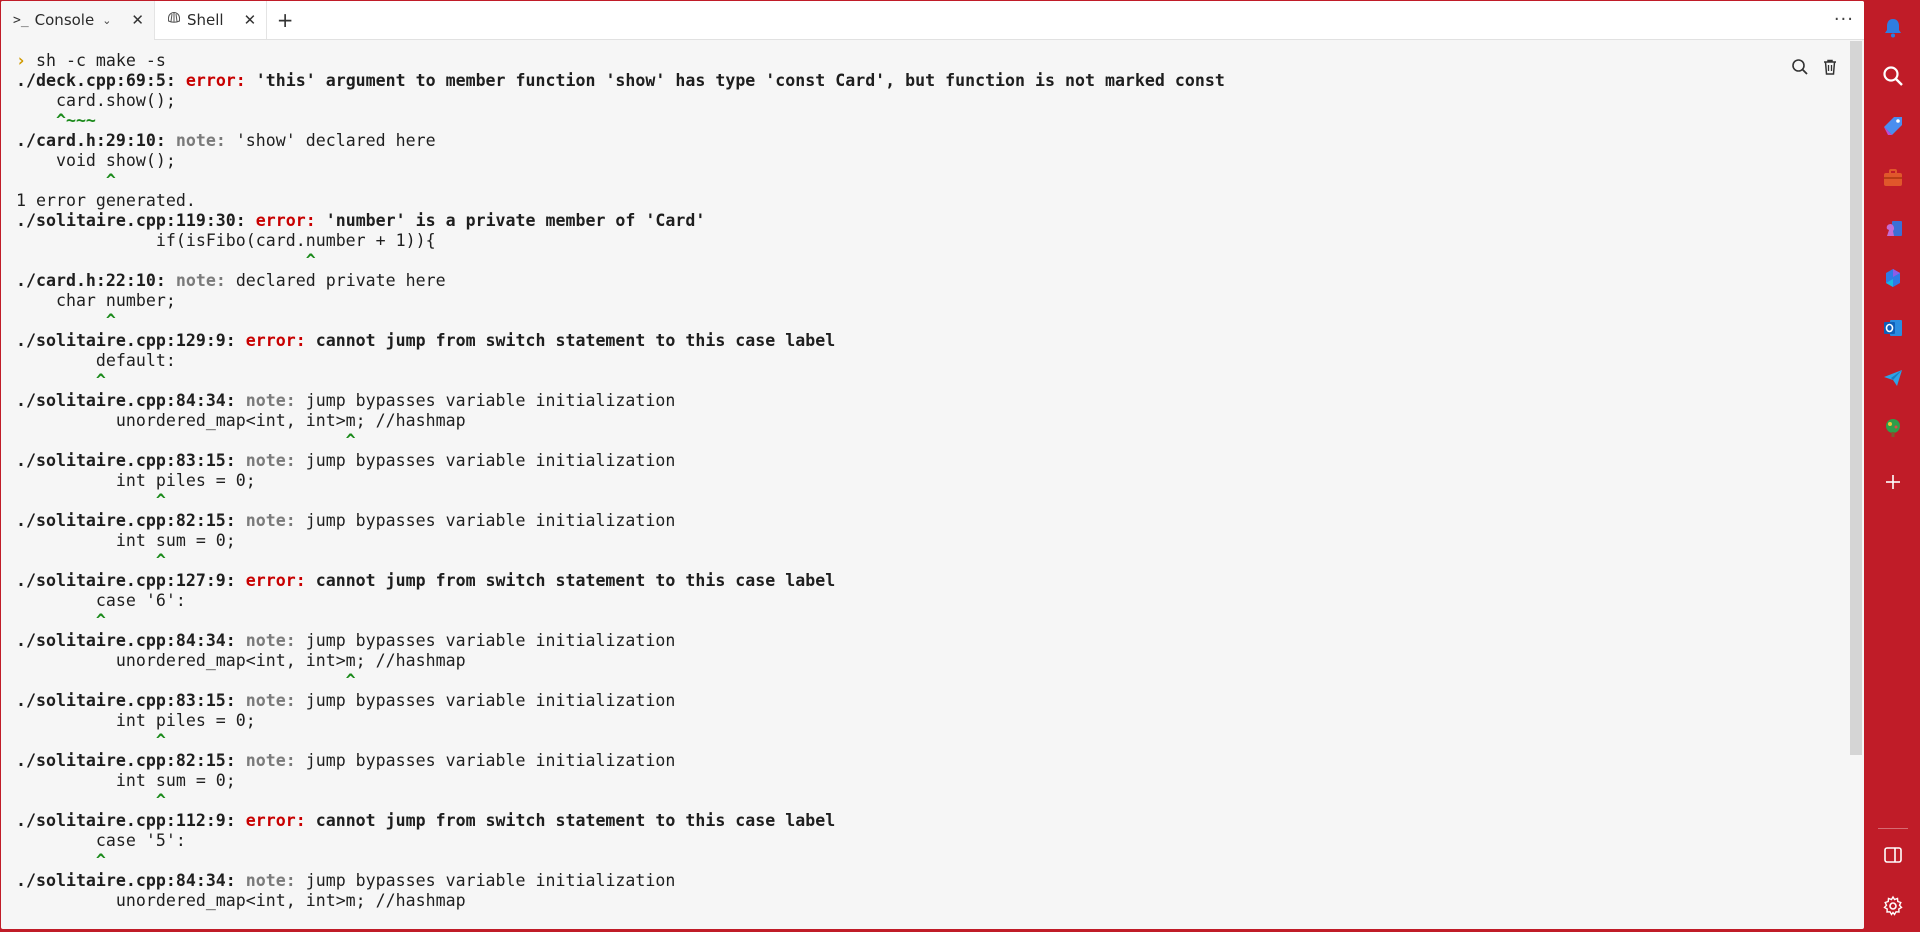 The width and height of the screenshot is (1920, 932). I want to click on chess-icon, so click(1893, 228).